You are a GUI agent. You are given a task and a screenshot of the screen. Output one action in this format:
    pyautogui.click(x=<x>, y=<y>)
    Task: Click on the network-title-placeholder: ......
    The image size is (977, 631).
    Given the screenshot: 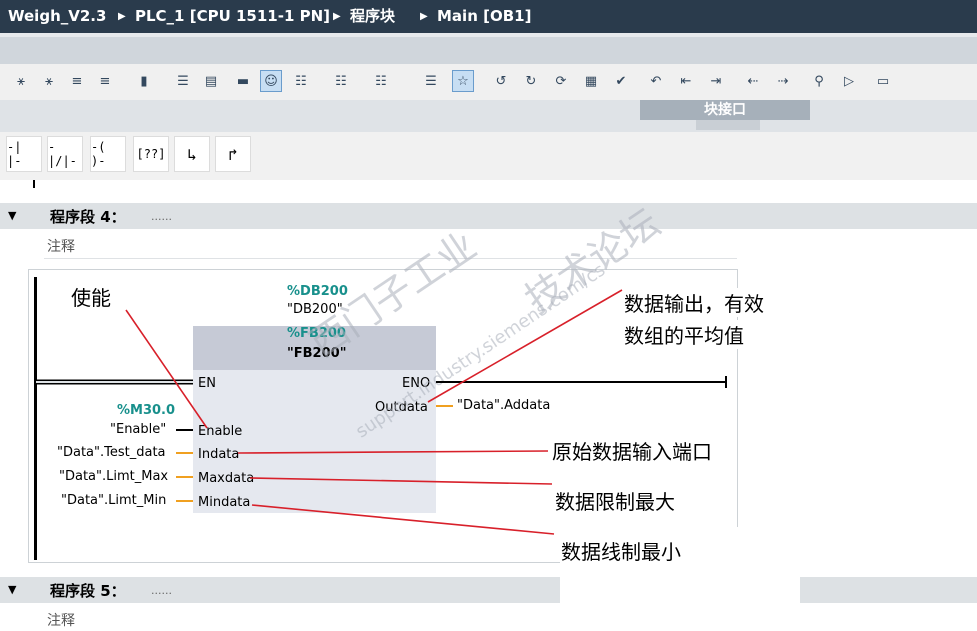 What is the action you would take?
    pyautogui.click(x=161, y=590)
    